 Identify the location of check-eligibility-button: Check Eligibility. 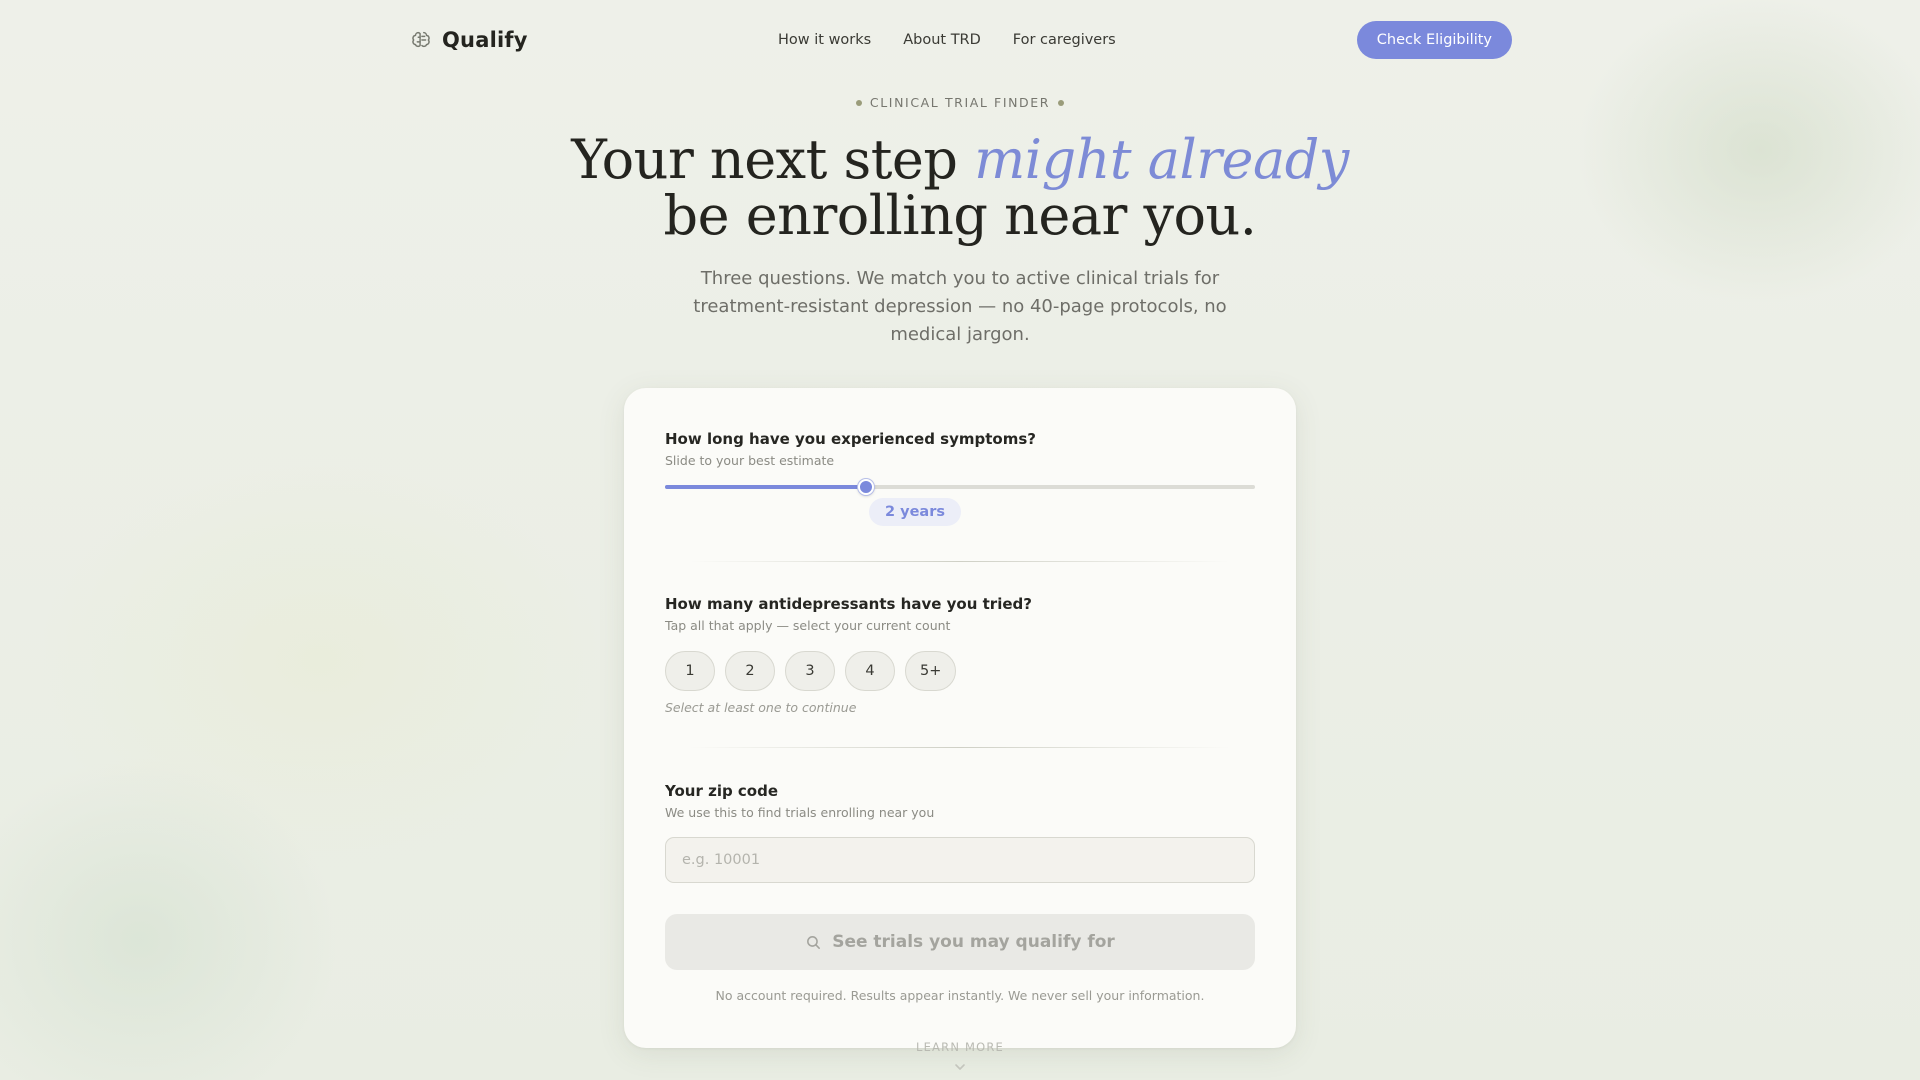
(1434, 40).